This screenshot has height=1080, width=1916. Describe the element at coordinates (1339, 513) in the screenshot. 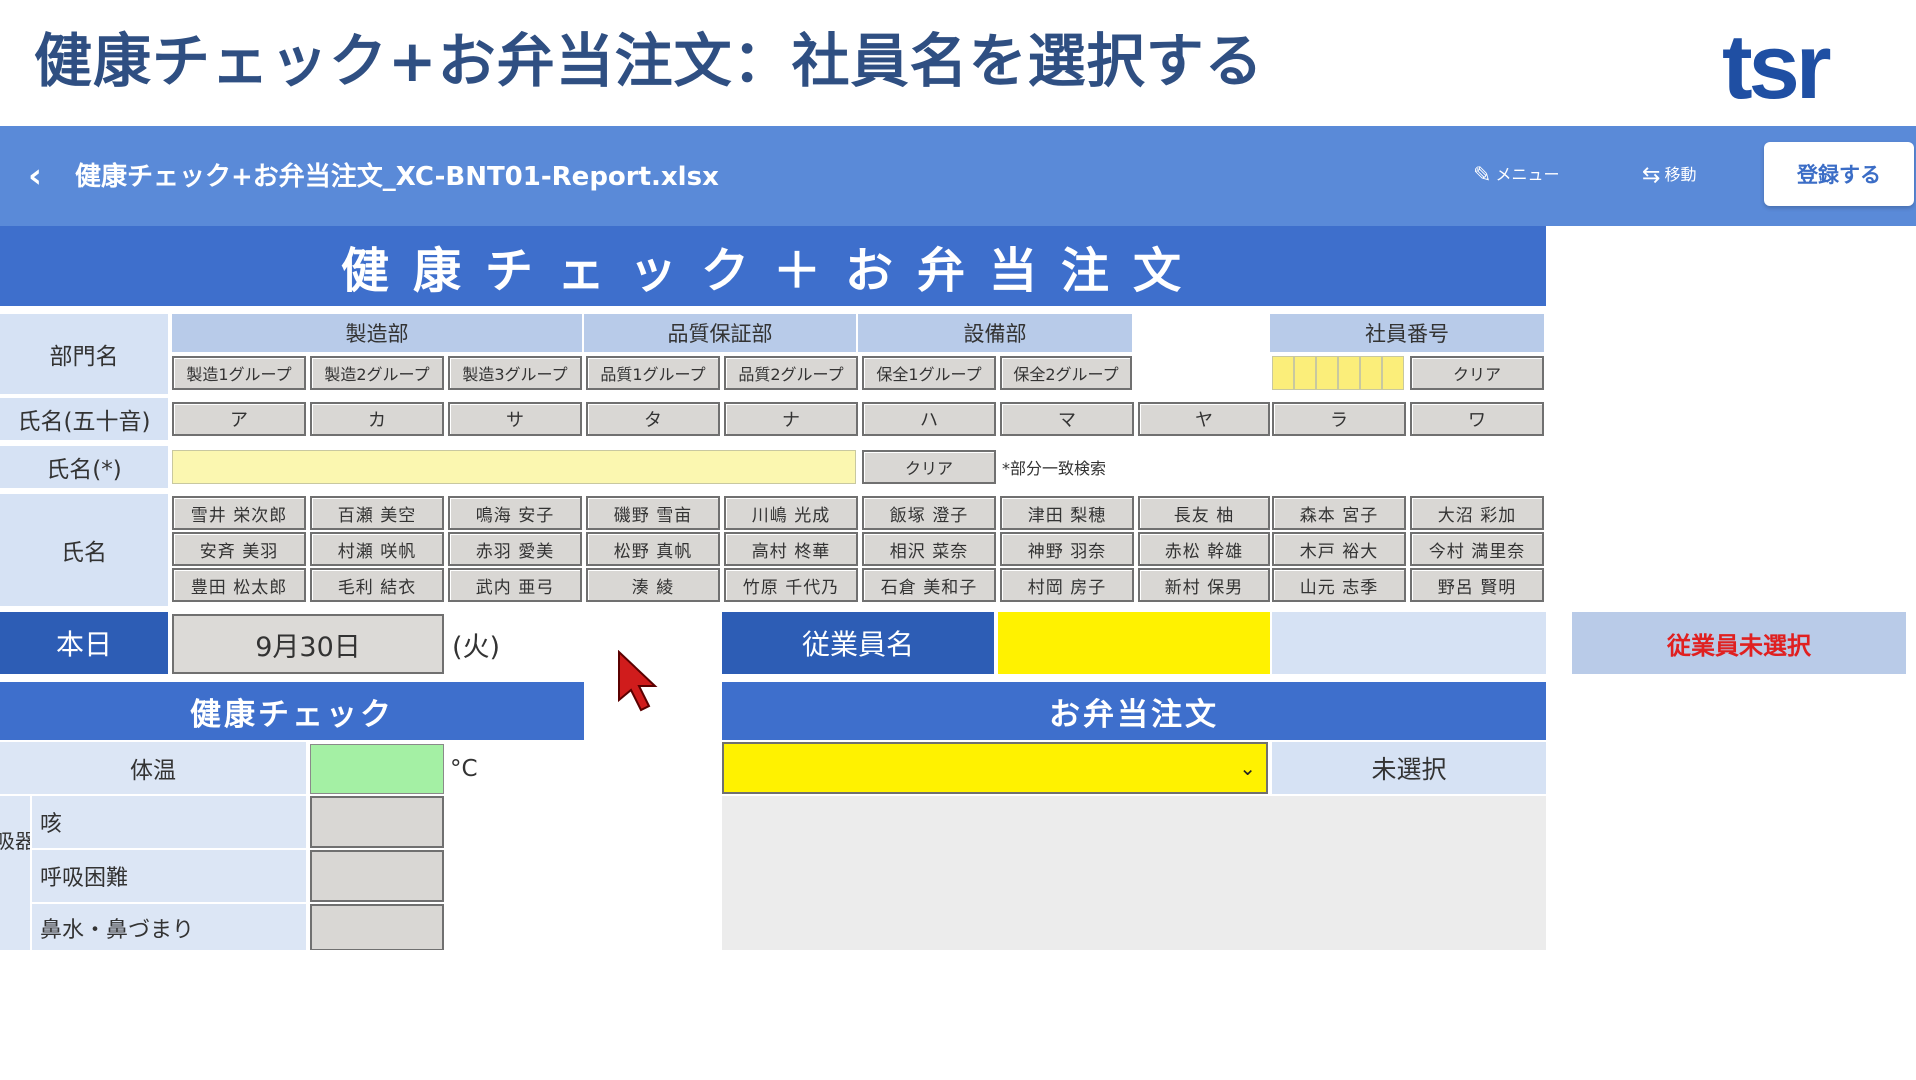

I see `employee-name-button: 森本 宮子` at that location.